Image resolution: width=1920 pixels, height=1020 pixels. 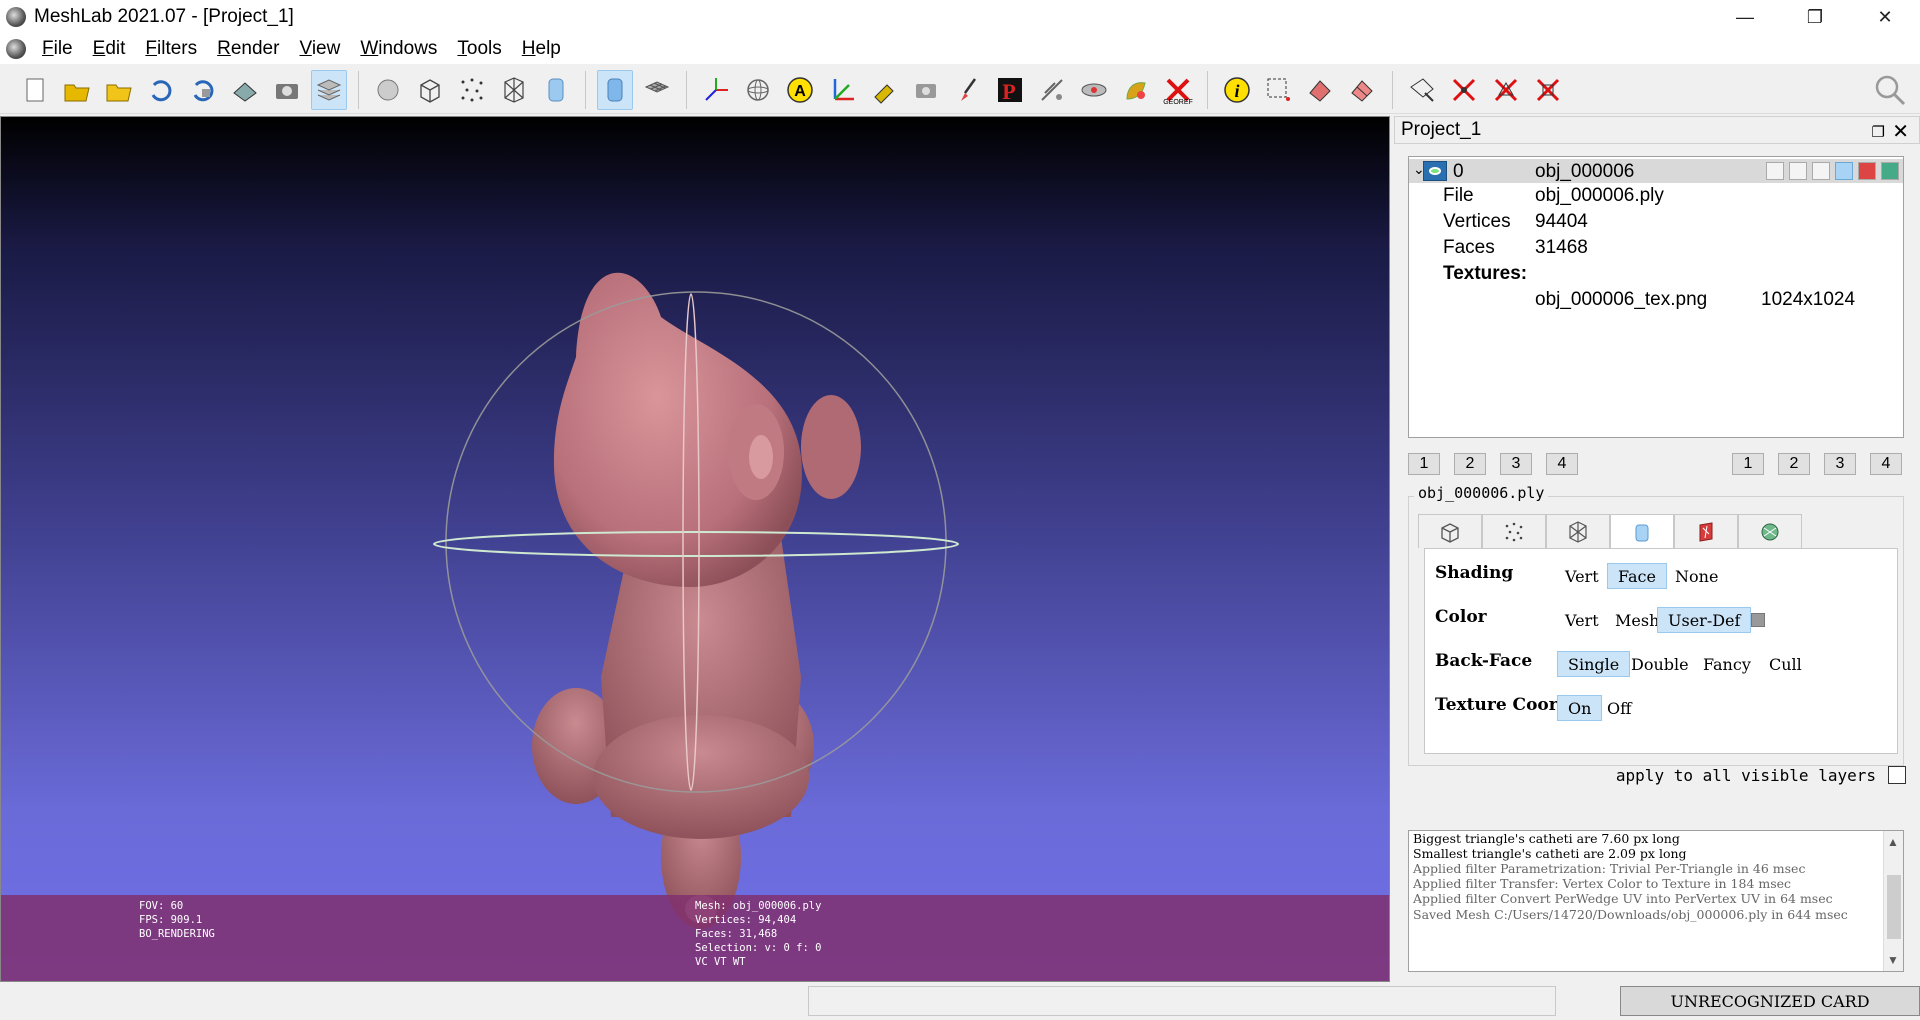 What do you see at coordinates (1656, 171) in the screenshot?
I see `layer-row: ⌄ 0 obj_000006` at bounding box center [1656, 171].